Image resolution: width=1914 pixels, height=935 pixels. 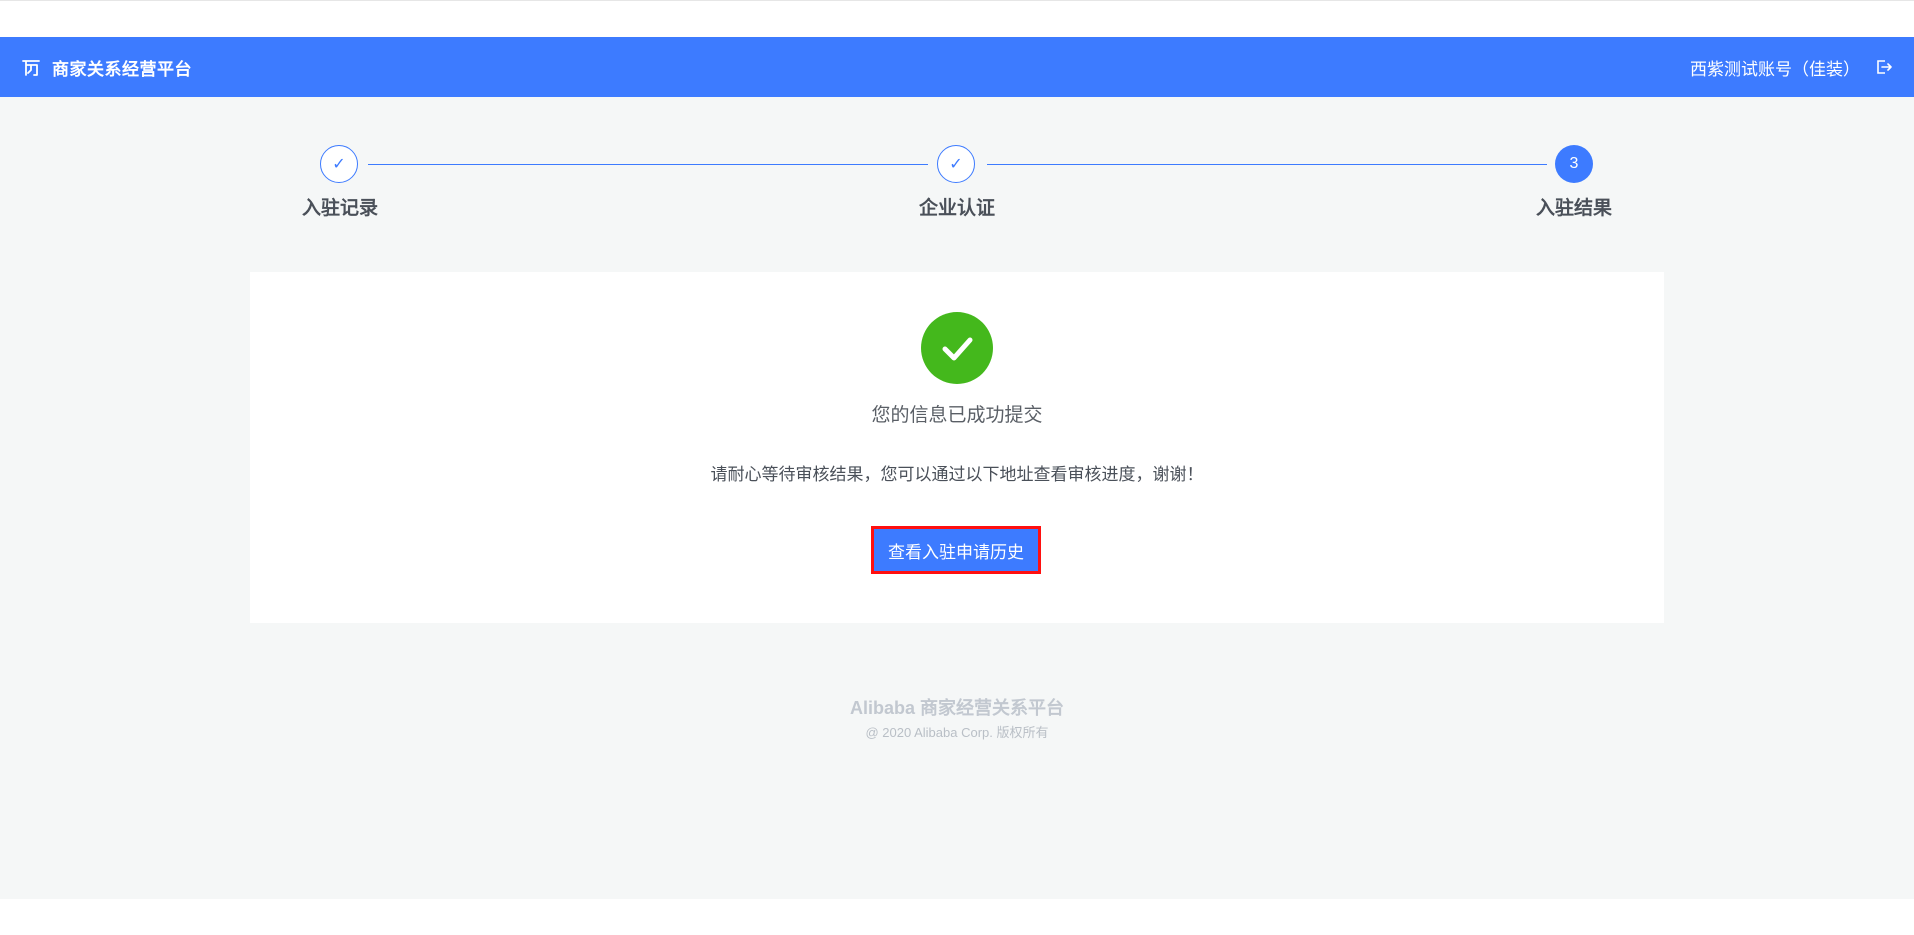 I want to click on account-name: 西紫测试账号（佳装）, so click(x=1775, y=67).